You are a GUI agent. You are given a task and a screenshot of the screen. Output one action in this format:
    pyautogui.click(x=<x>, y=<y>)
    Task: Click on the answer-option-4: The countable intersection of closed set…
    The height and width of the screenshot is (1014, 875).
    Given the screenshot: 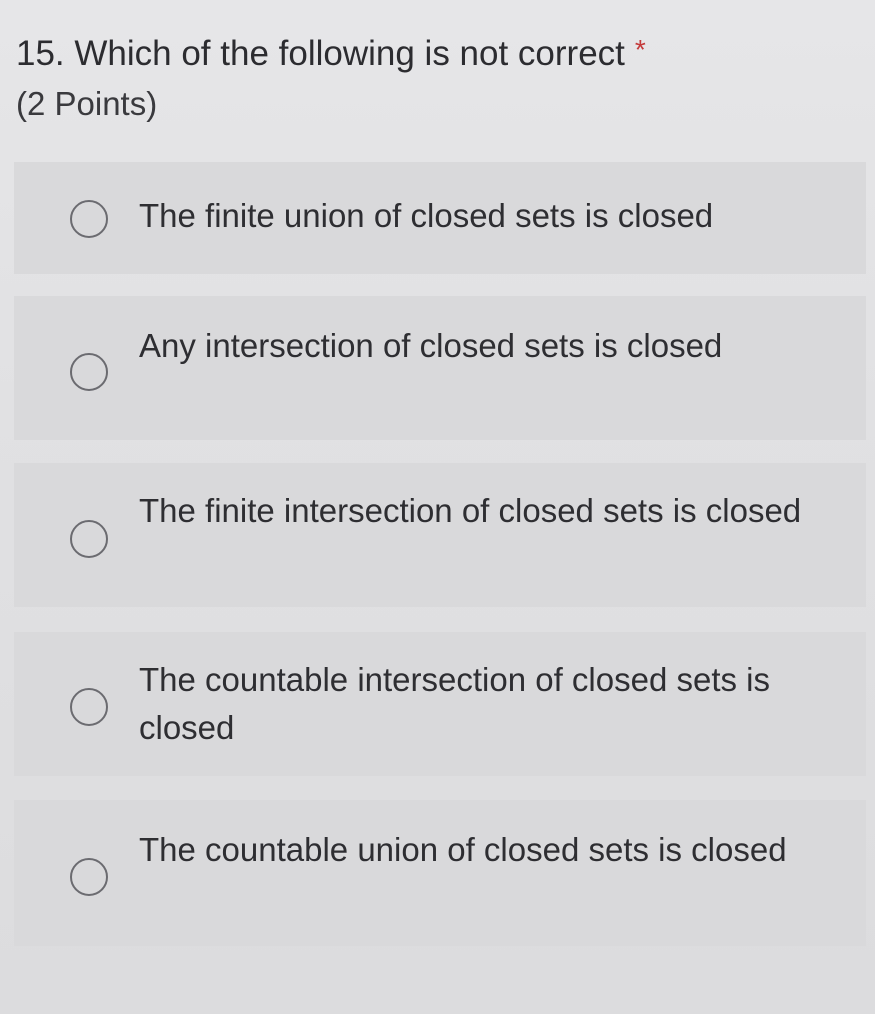 What is the action you would take?
    pyautogui.click(x=440, y=704)
    